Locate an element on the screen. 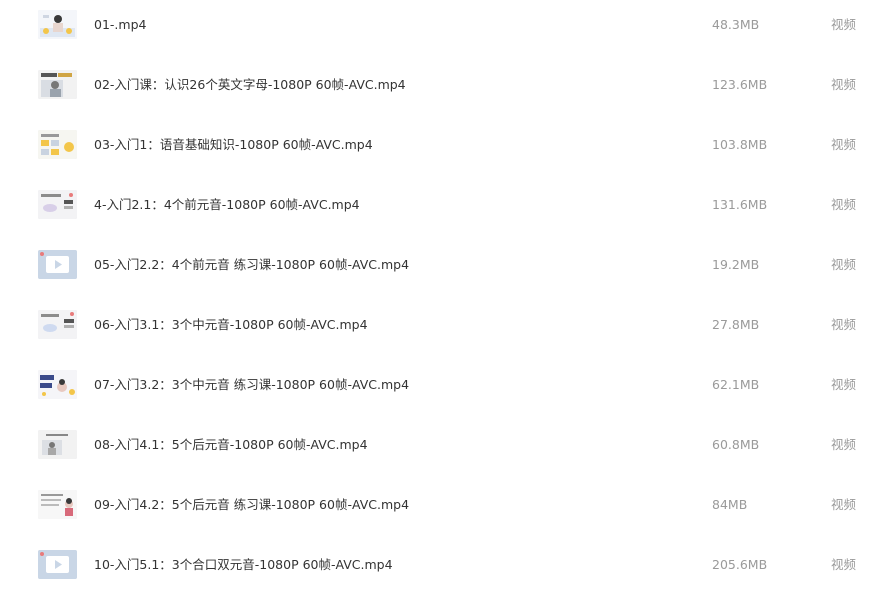 This screenshot has width=889, height=600. file-row: 01-.mp4 48.3MB 视频 is located at coordinates (444, 30).